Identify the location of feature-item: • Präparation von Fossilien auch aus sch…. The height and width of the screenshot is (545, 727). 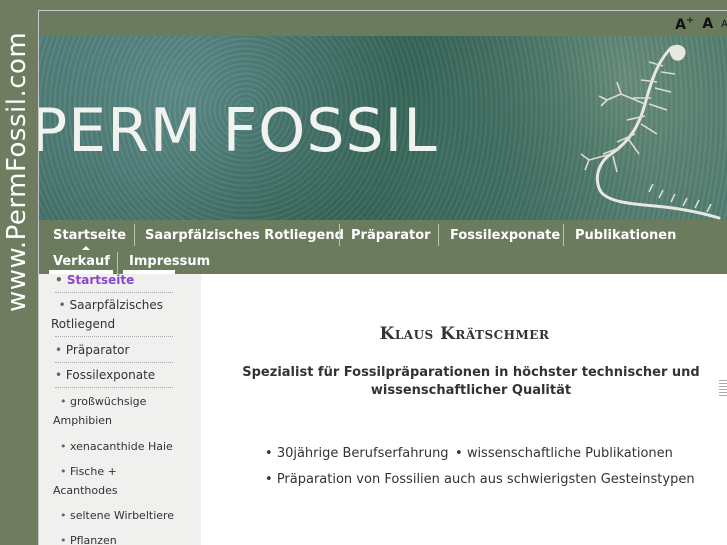
(480, 479).